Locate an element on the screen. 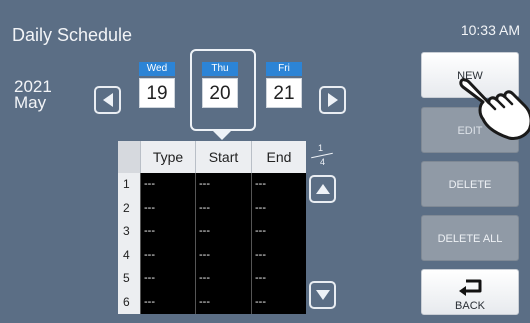 The image size is (530, 323). table-row: 4 --- --- --- is located at coordinates (212, 255).